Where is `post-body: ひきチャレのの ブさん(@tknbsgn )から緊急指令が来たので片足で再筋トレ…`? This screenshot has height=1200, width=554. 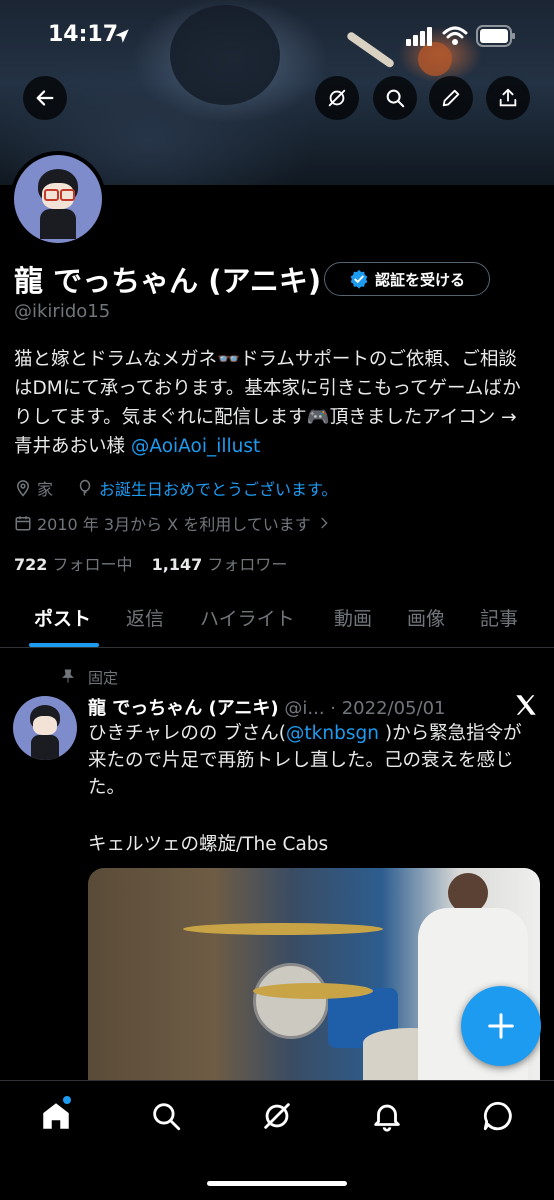
post-body: ひきチャレのの ブさん(@tknbsgn )から緊急指令が来たので片足で再筋トレ… is located at coordinates (313, 760).